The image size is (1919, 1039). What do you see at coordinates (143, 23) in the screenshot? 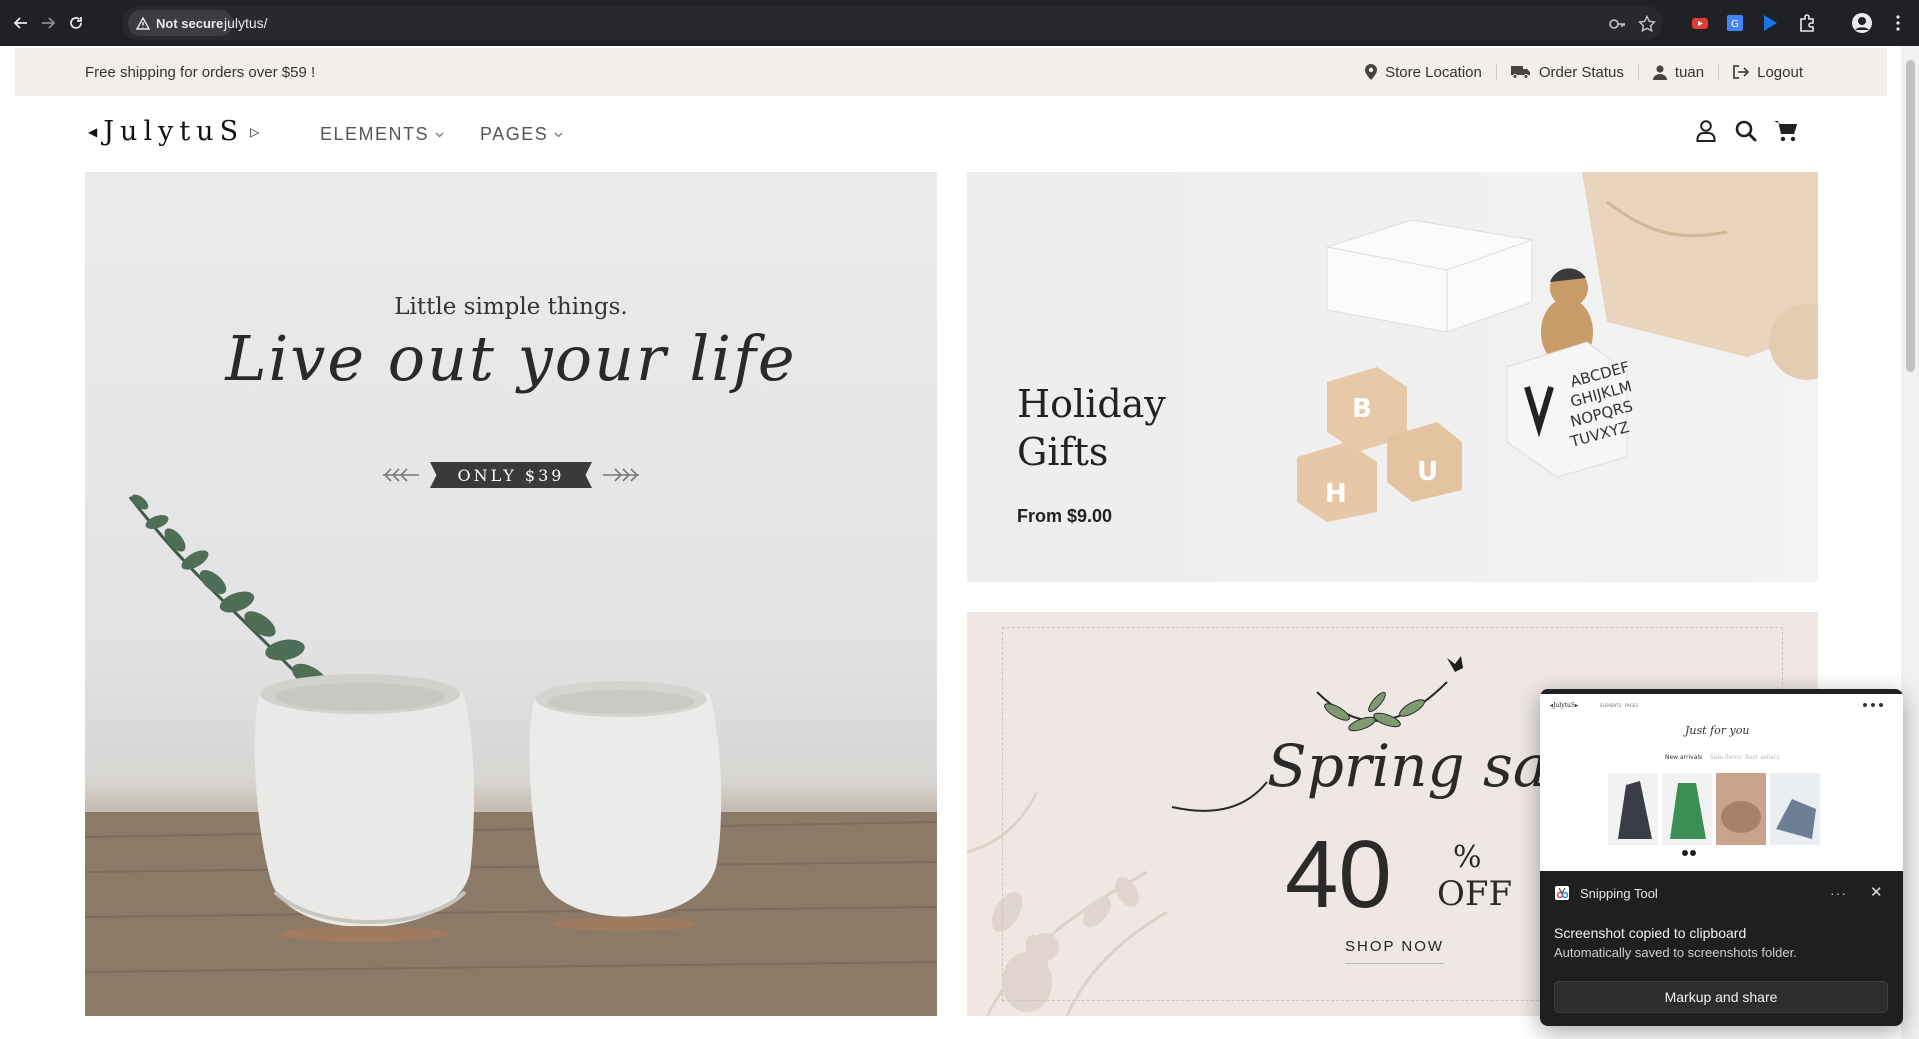
I see `warning-icon` at bounding box center [143, 23].